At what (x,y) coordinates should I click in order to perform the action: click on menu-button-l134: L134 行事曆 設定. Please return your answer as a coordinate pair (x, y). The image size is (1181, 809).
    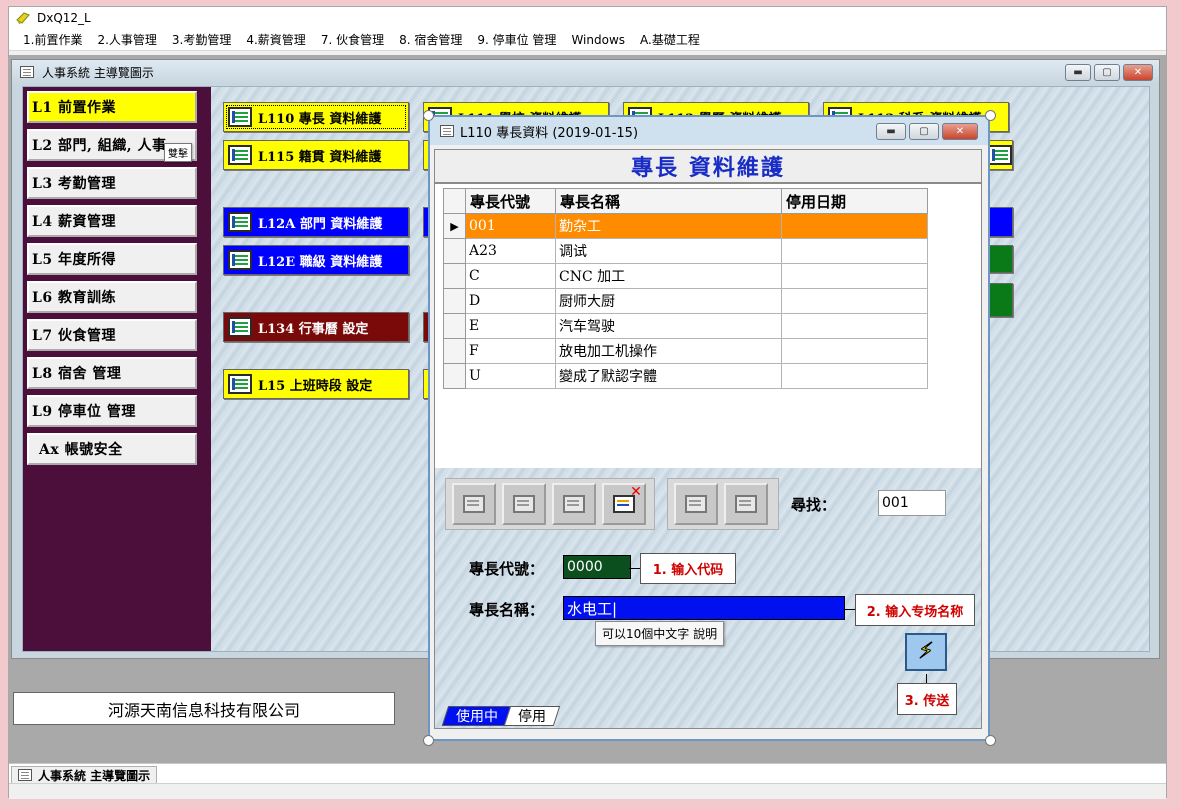
    Looking at the image, I should click on (316, 327).